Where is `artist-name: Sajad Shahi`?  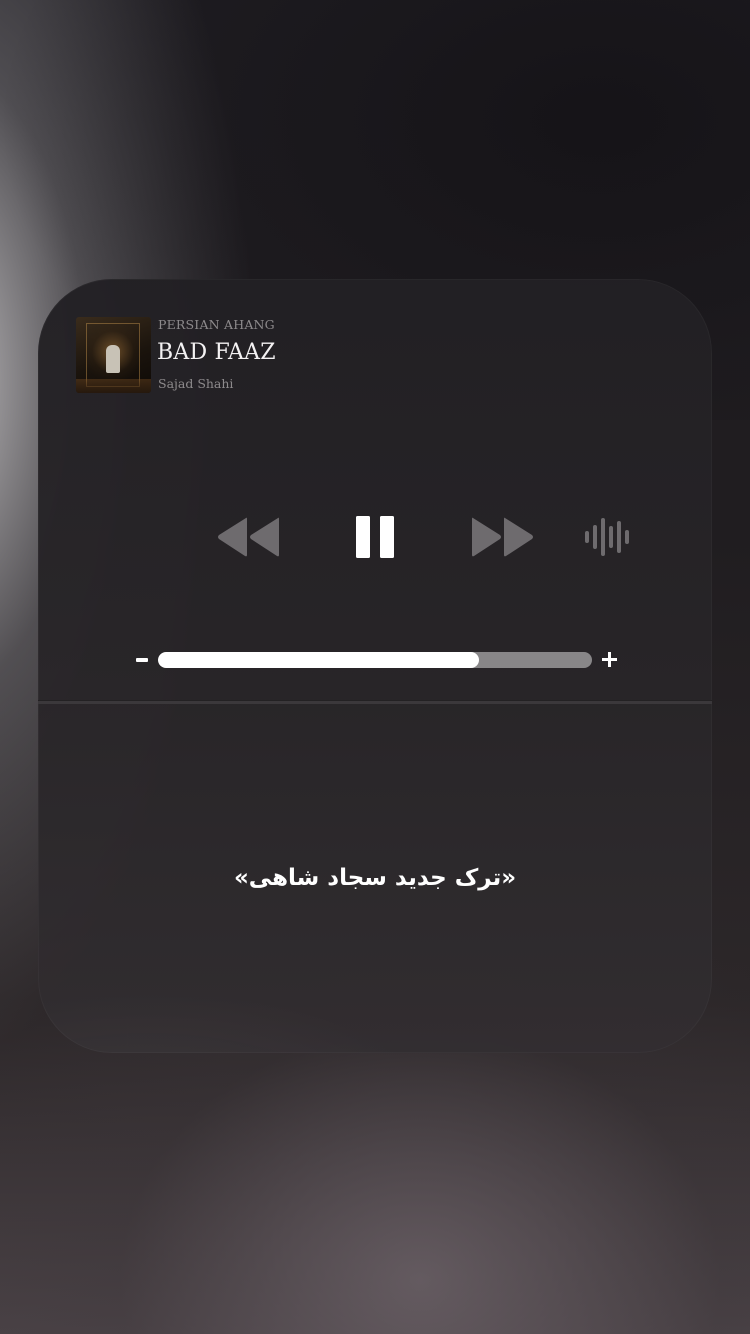 artist-name: Sajad Shahi is located at coordinates (196, 383).